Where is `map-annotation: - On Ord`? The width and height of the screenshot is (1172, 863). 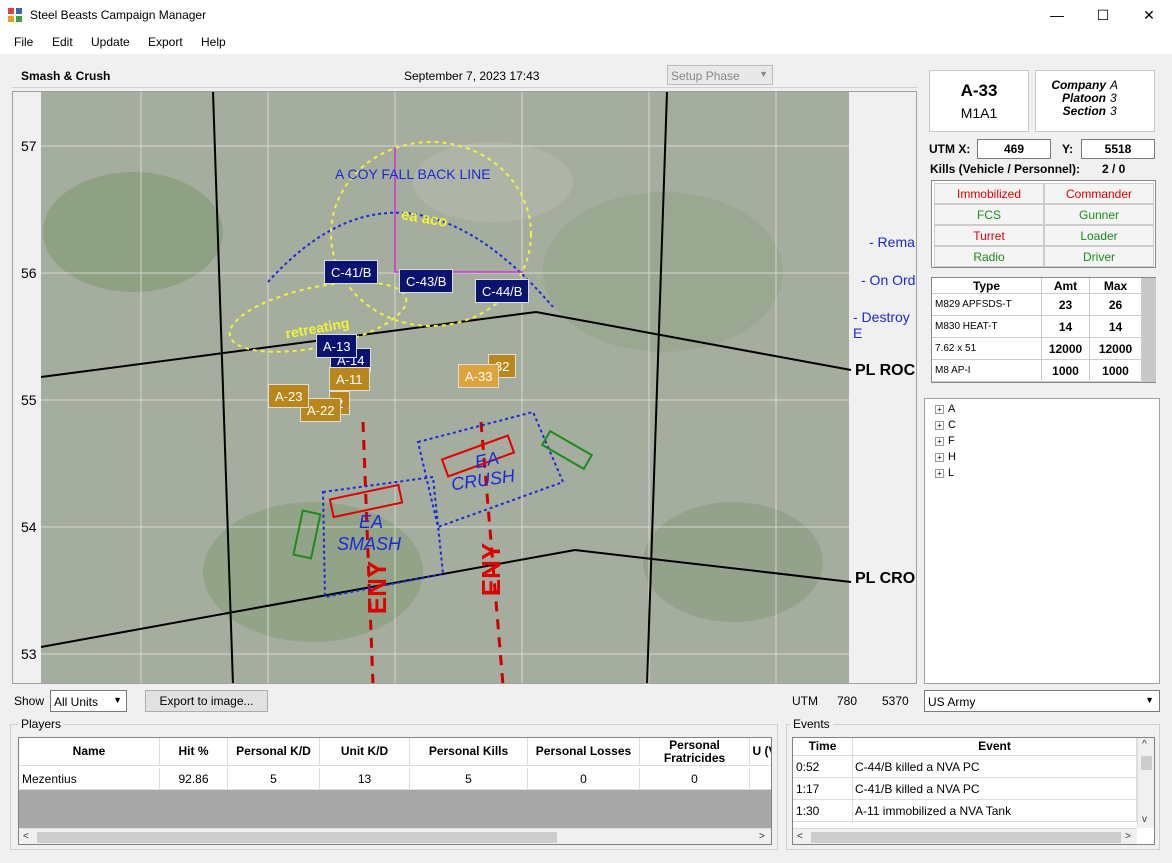 map-annotation: - On Ord is located at coordinates (888, 280).